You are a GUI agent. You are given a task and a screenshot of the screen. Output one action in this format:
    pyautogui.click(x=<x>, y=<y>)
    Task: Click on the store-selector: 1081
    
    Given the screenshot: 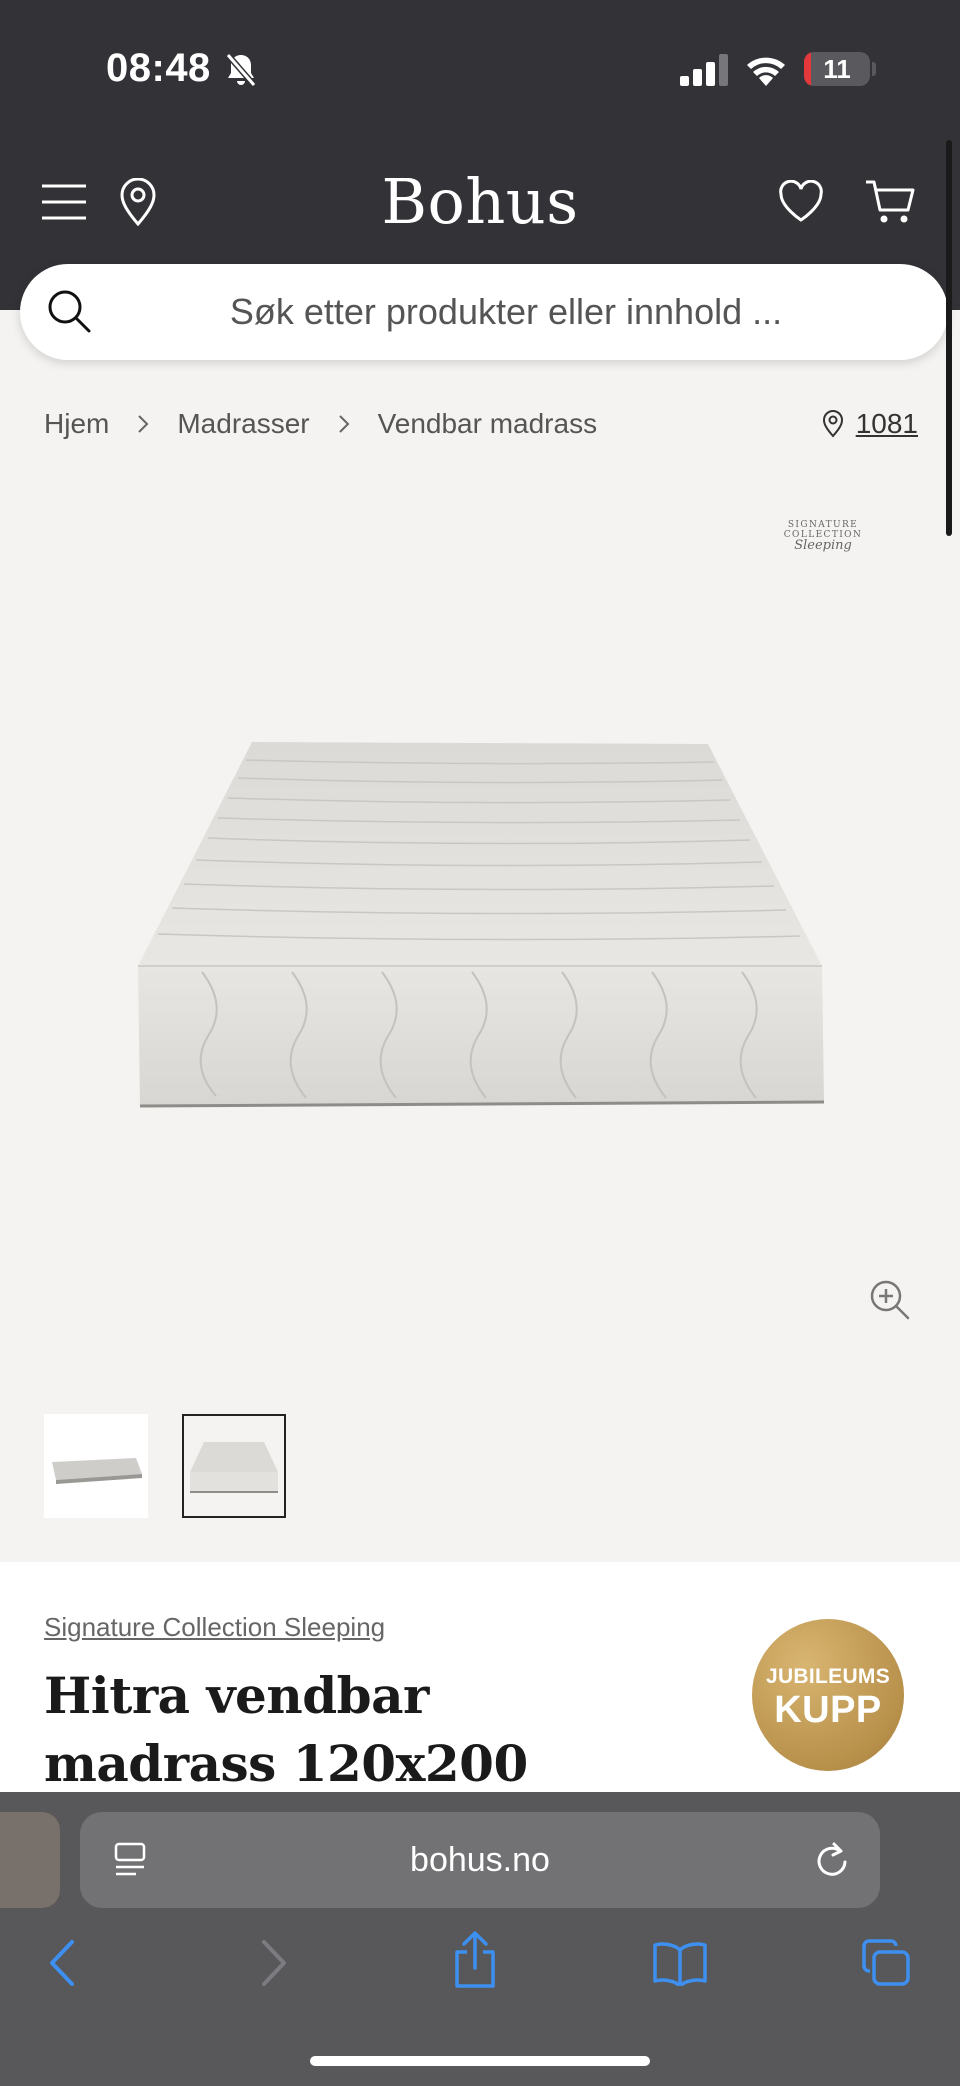 What is the action you would take?
    pyautogui.click(x=870, y=424)
    